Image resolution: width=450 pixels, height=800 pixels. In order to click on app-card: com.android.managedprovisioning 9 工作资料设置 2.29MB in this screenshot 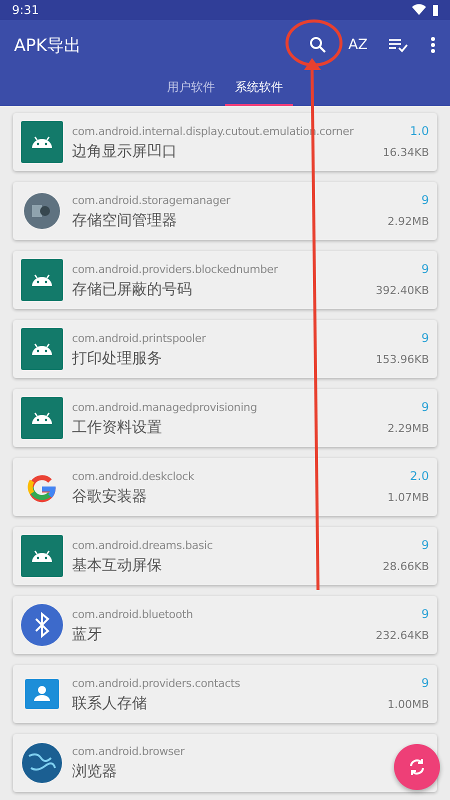, I will do `click(225, 418)`.